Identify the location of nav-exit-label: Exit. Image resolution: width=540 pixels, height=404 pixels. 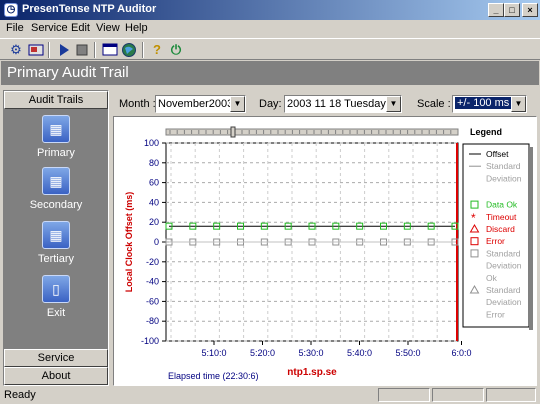
(56, 313).